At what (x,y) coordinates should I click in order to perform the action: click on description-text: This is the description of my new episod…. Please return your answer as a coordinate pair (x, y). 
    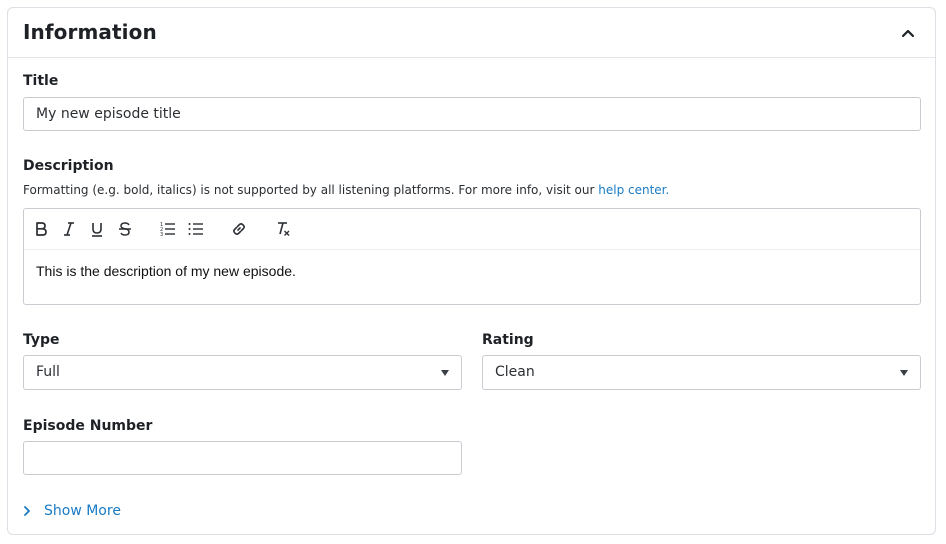
    Looking at the image, I should click on (166, 271).